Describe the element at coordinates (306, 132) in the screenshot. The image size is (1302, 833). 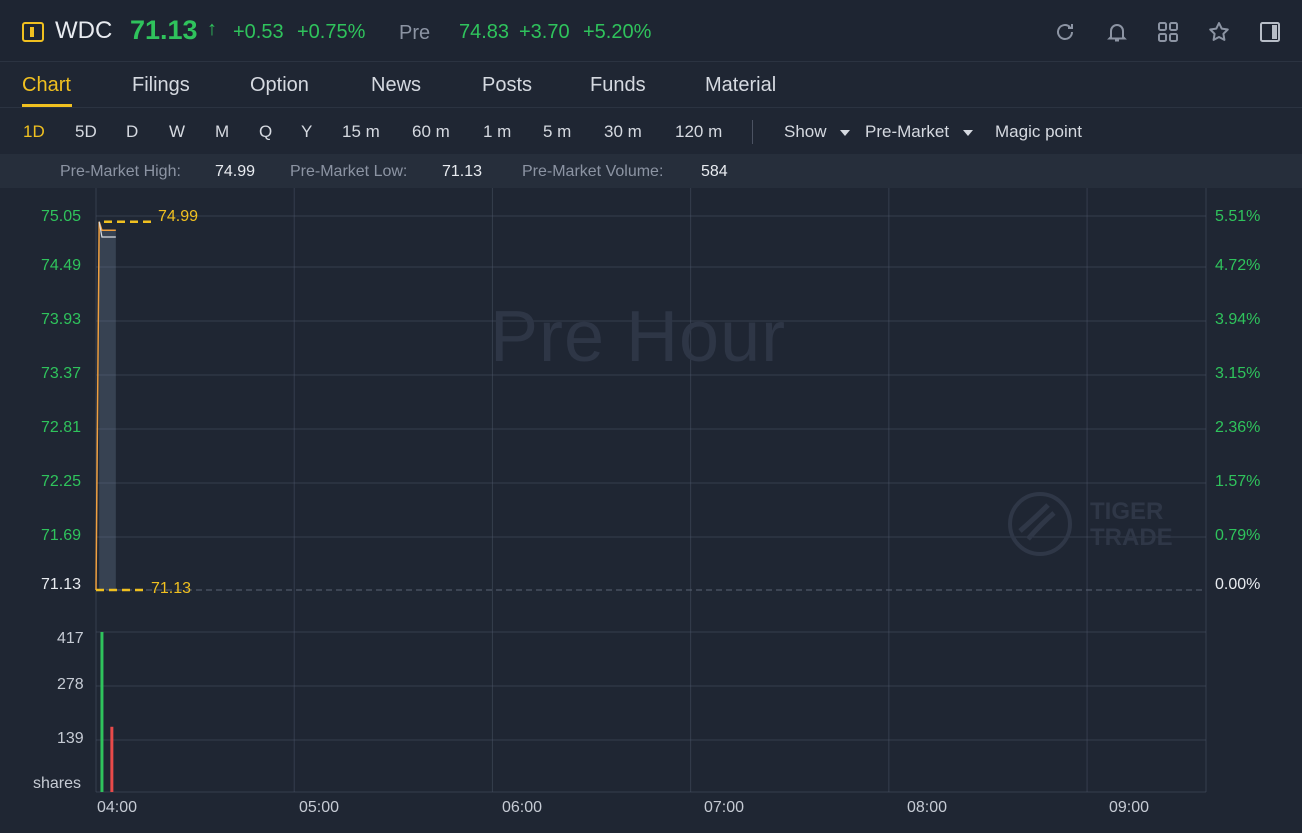
I see `period-year: Y` at that location.